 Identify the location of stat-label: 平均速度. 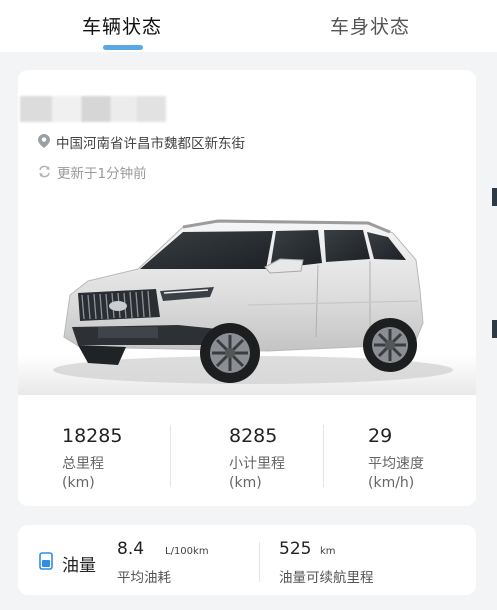
(396, 464).